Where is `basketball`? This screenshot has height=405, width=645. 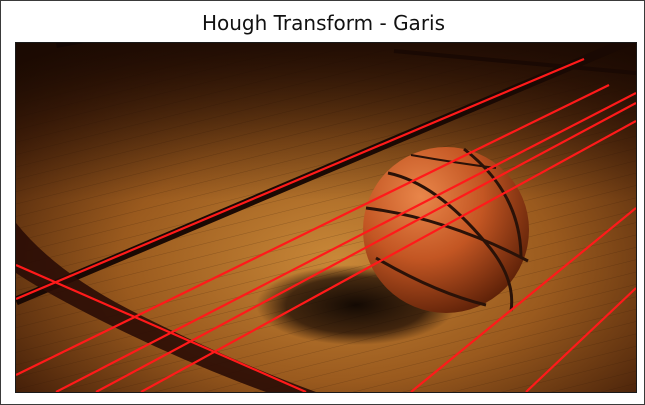
basketball is located at coordinates (446, 230).